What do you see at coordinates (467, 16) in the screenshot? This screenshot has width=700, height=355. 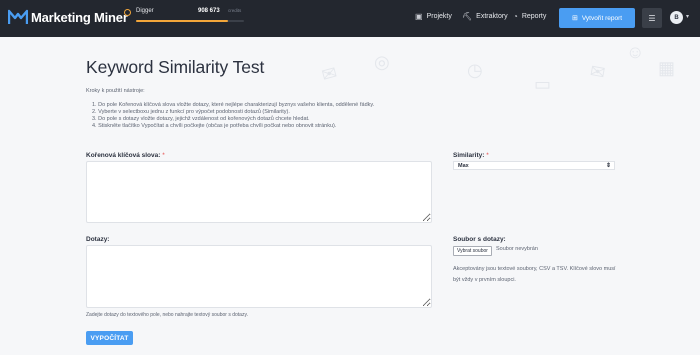 I see `pickaxe-icon: ⛏` at bounding box center [467, 16].